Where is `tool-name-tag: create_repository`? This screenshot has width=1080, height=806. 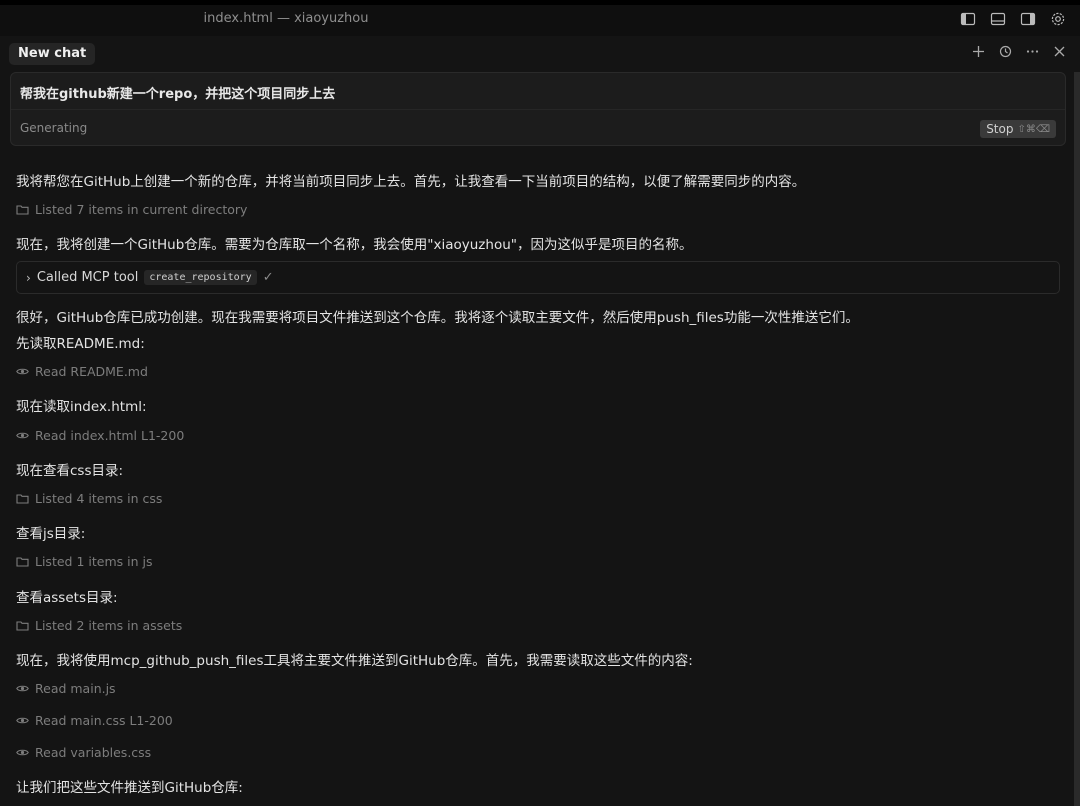
tool-name-tag: create_repository is located at coordinates (200, 277).